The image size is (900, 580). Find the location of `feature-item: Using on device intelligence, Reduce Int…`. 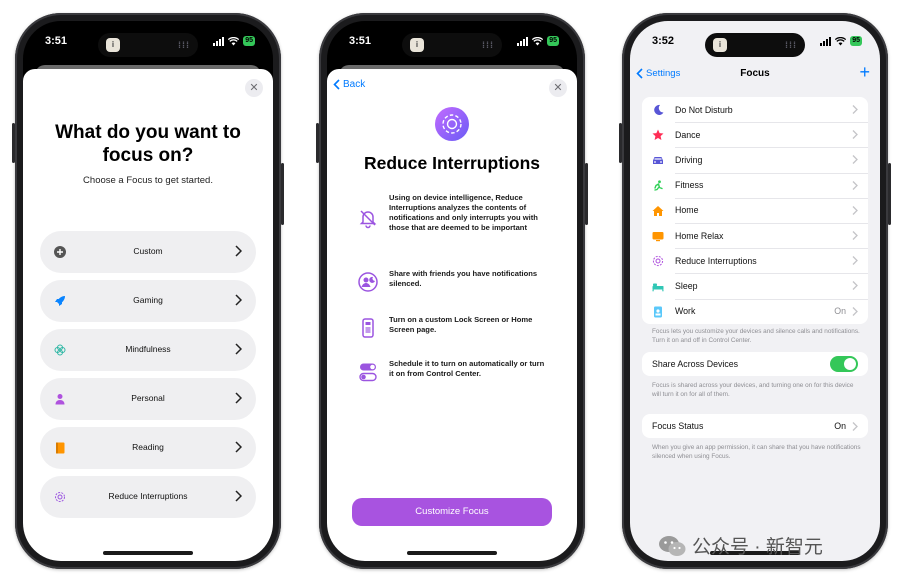

feature-item: Using on device intelligence, Reduce Int… is located at coordinates (452, 221).